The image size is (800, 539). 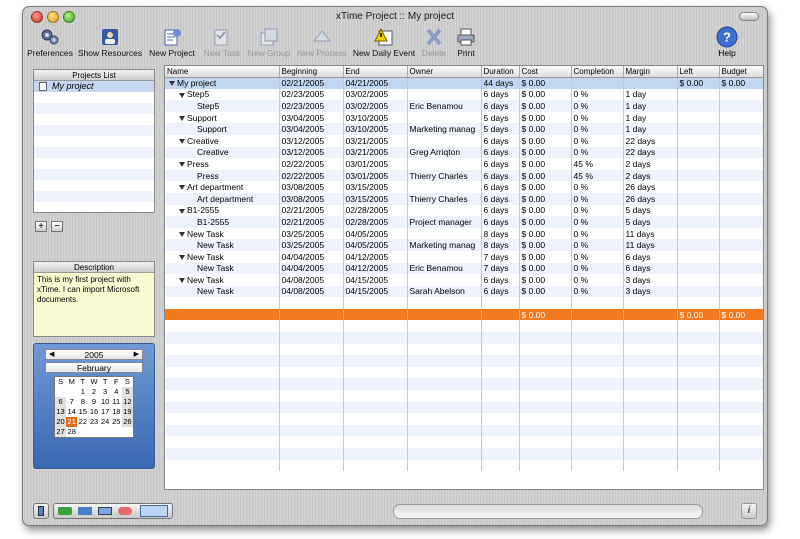 What do you see at coordinates (71, 432) in the screenshot?
I see `calendar-day: 28` at bounding box center [71, 432].